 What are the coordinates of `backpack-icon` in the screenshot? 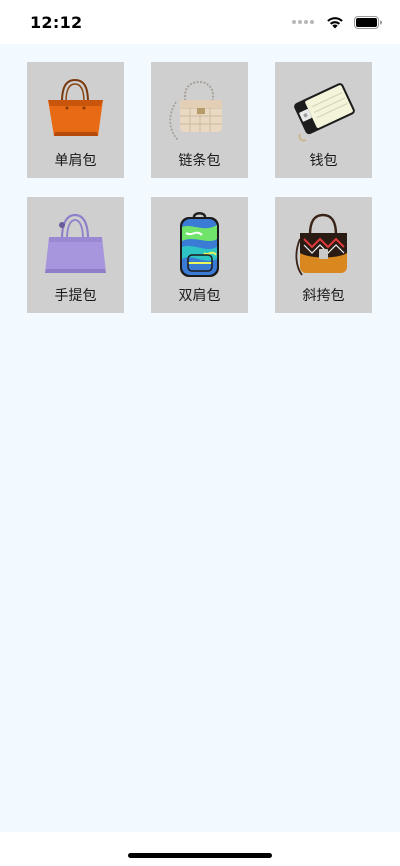 It's located at (199, 244).